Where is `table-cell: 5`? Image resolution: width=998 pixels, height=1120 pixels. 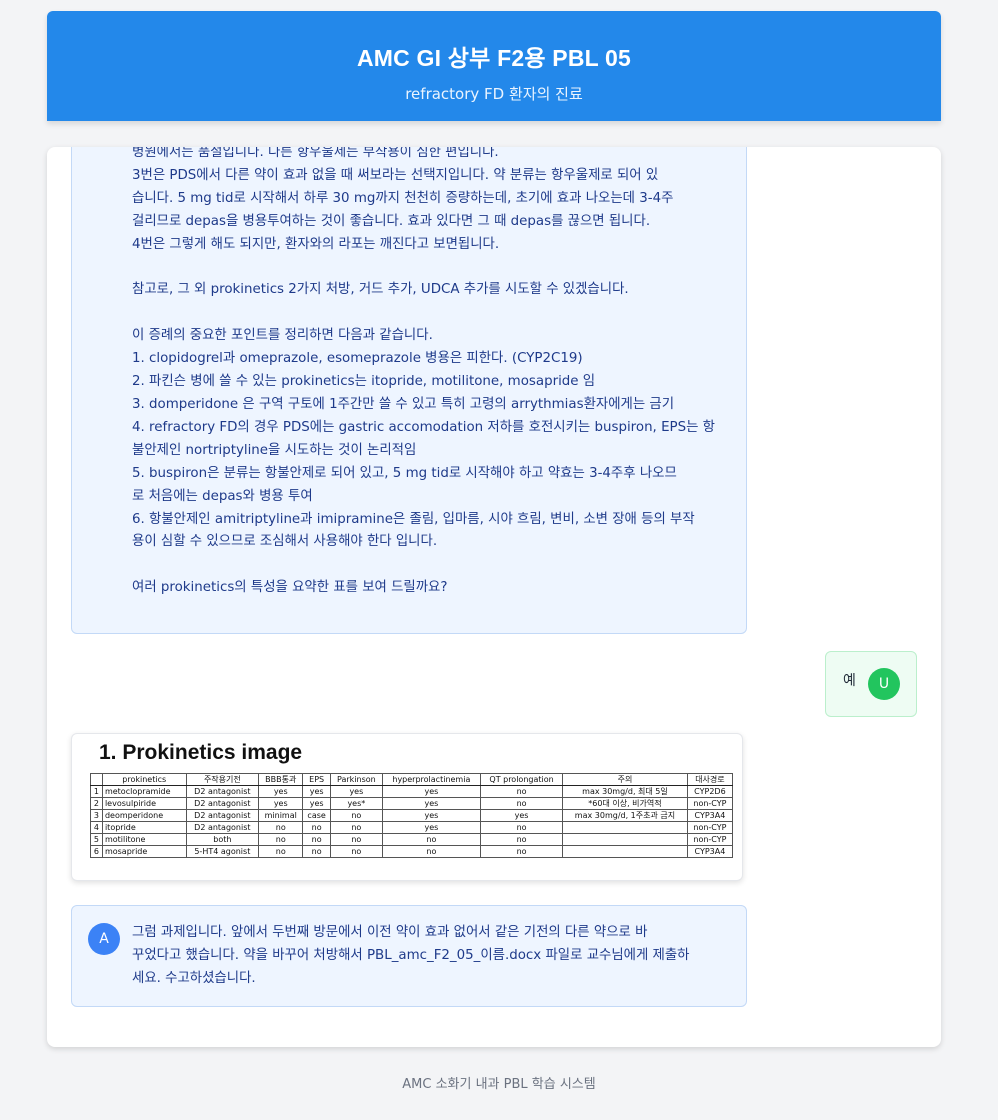 table-cell: 5 is located at coordinates (96, 839).